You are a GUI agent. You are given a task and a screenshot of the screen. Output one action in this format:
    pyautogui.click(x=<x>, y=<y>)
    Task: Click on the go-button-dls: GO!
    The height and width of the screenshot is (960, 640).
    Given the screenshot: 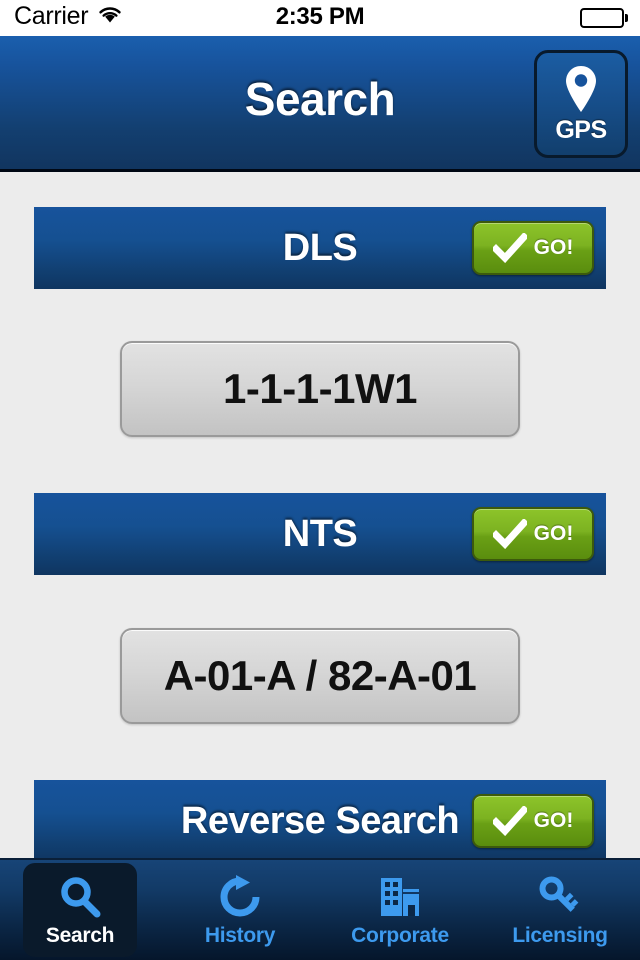 What is the action you would take?
    pyautogui.click(x=533, y=248)
    